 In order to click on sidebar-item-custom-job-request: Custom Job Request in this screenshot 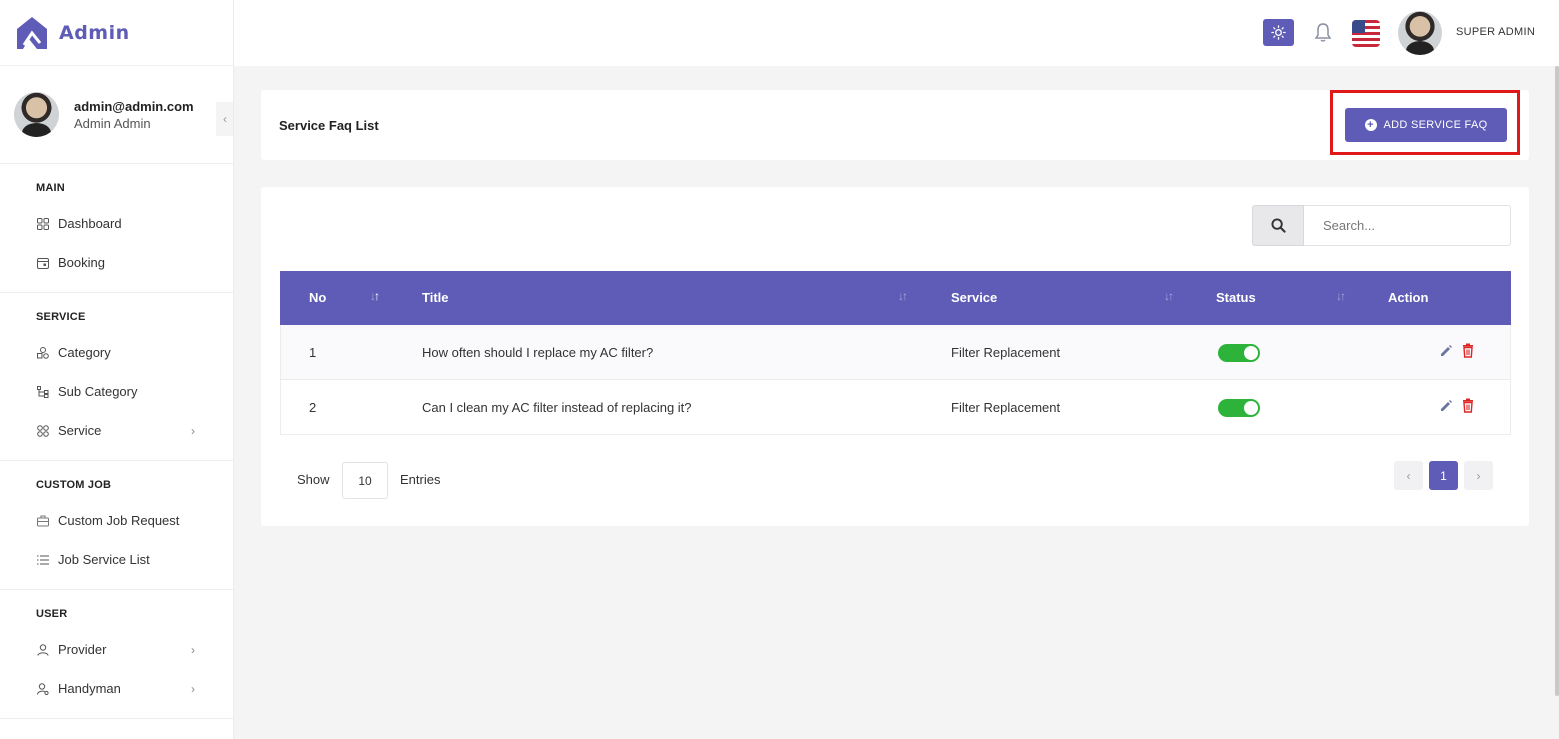, I will do `click(116, 520)`.